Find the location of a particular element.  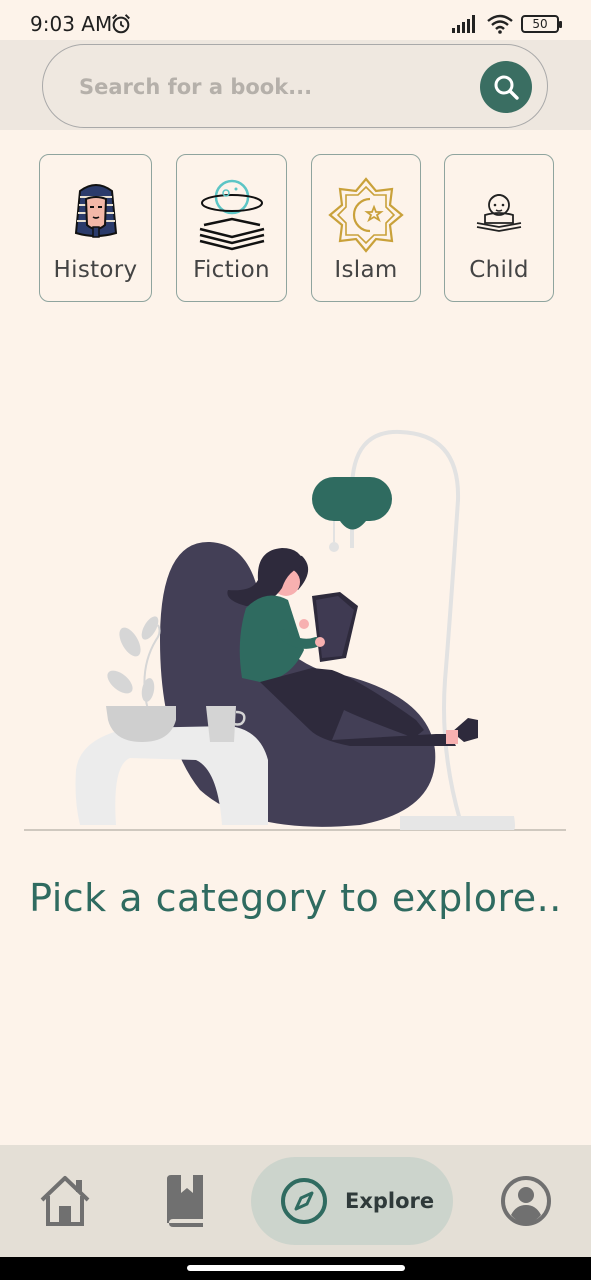

nav-library is located at coordinates (185, 1201).